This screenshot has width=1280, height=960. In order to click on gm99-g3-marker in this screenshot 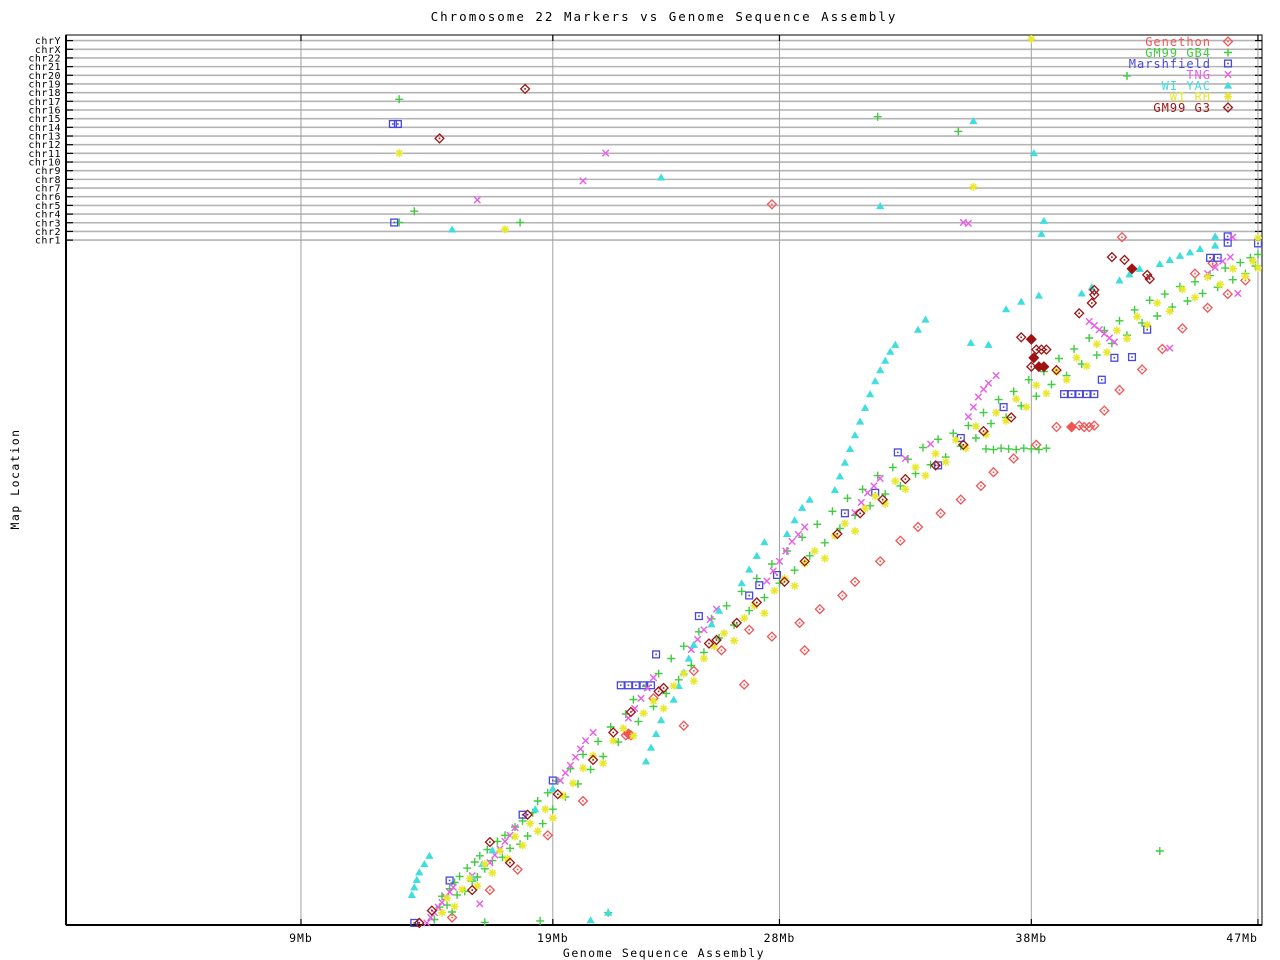, I will do `click(905, 479)`.